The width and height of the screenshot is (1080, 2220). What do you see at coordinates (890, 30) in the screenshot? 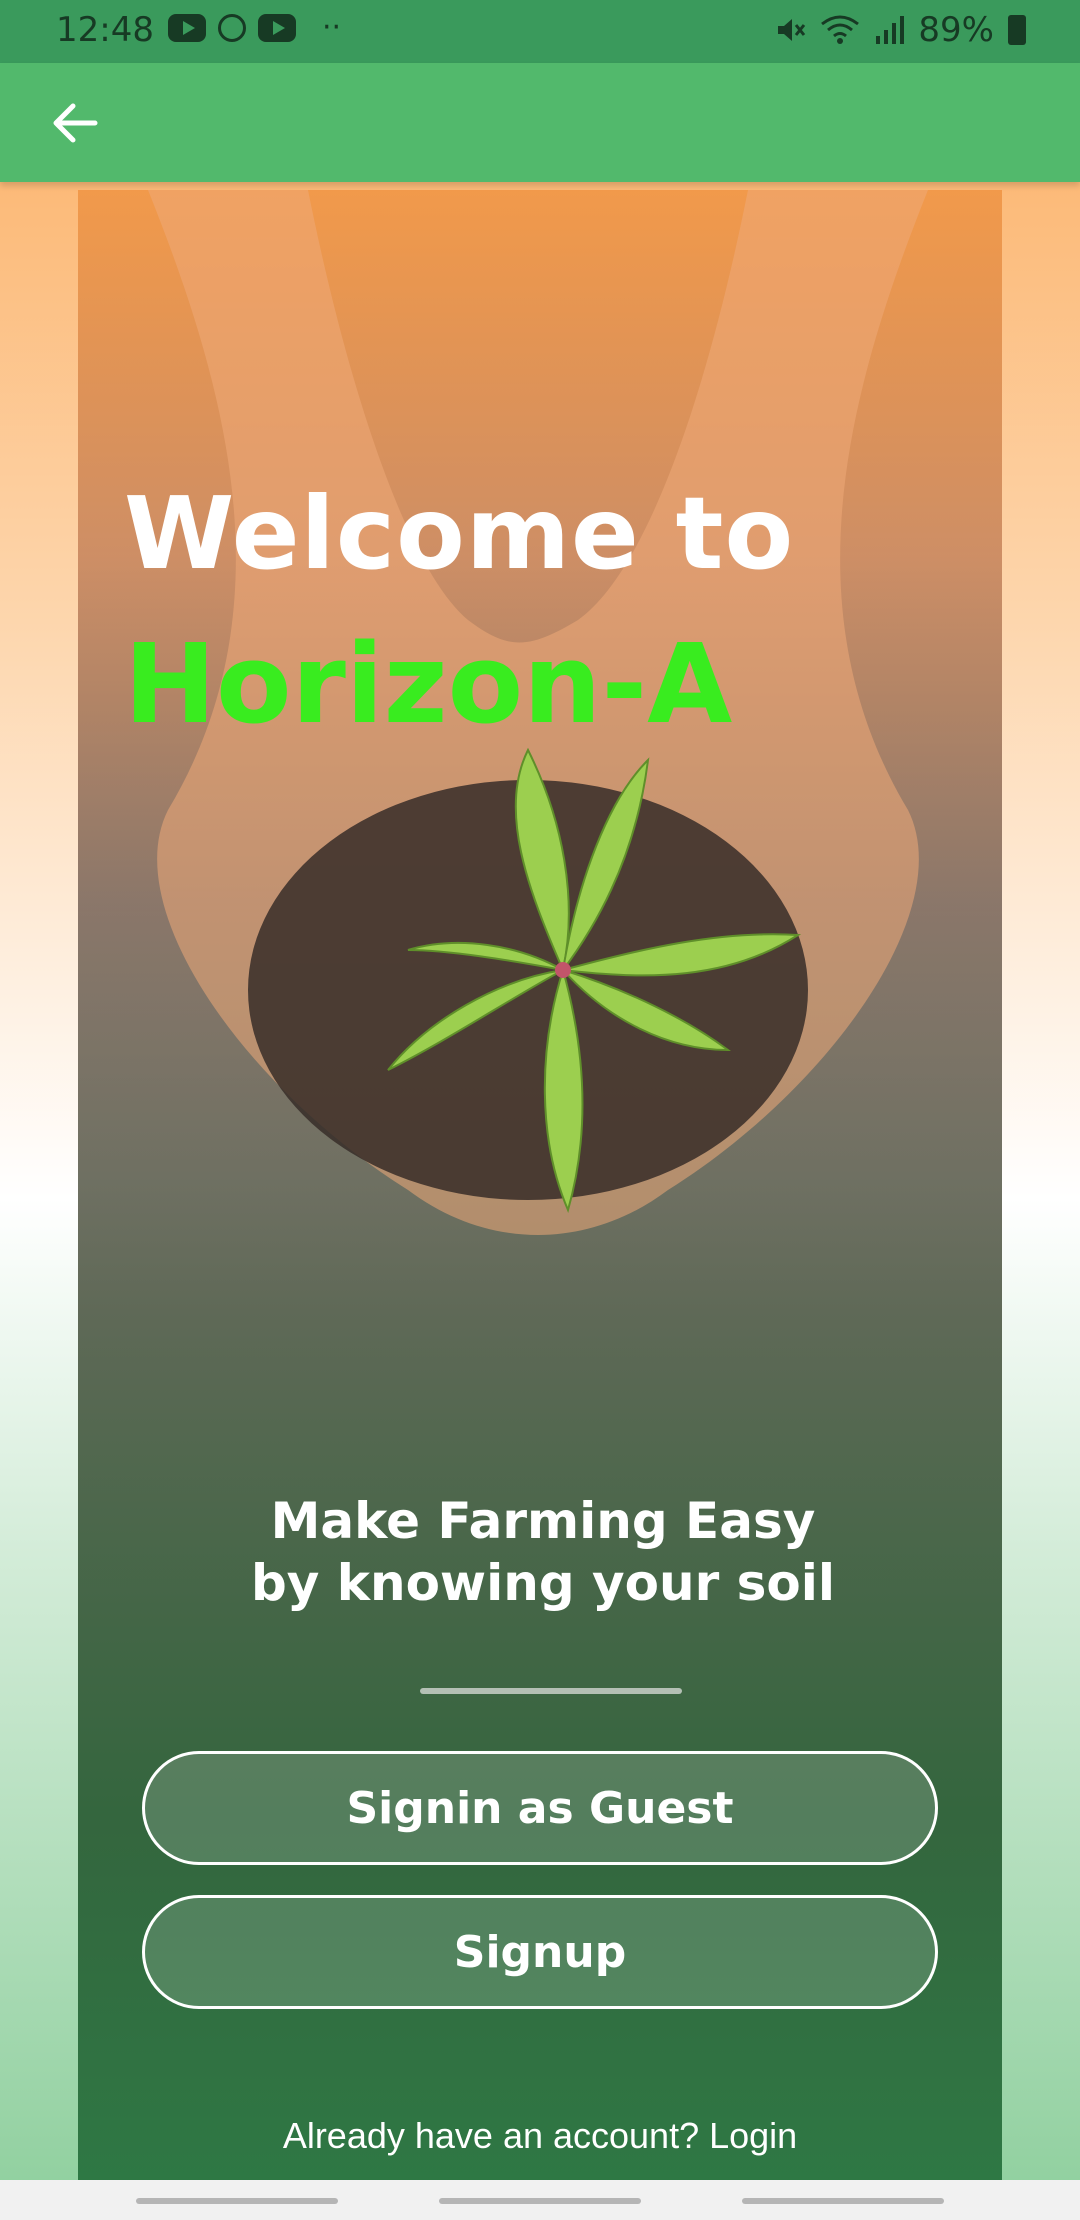
I see `signal-icon` at bounding box center [890, 30].